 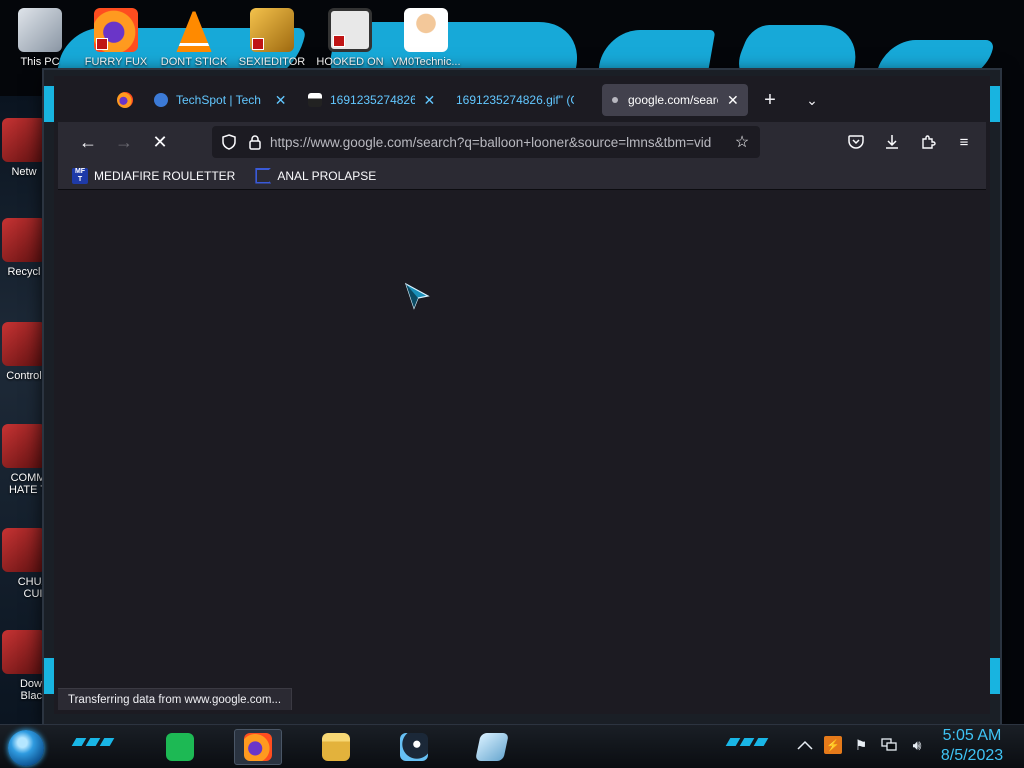 I want to click on arrow-left-icon: ←, so click(x=88, y=141).